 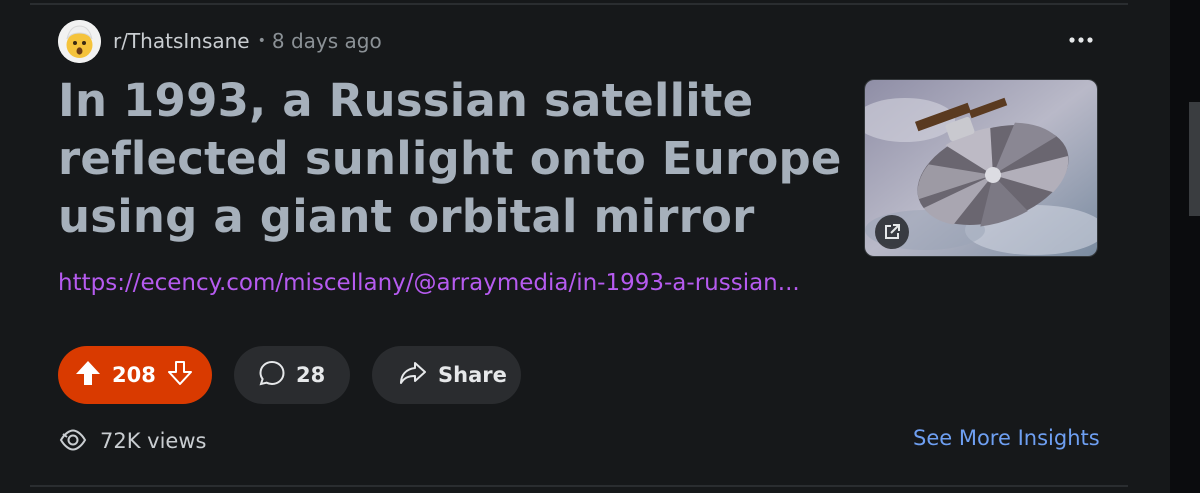 I want to click on post-header: r/ThatsInsane • 8 days ago, so click(x=220, y=41).